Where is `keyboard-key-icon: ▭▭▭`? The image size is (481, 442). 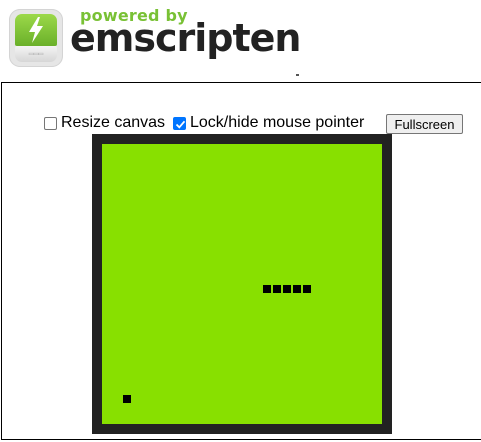
keyboard-key-icon: ▭▭▭ is located at coordinates (36, 54).